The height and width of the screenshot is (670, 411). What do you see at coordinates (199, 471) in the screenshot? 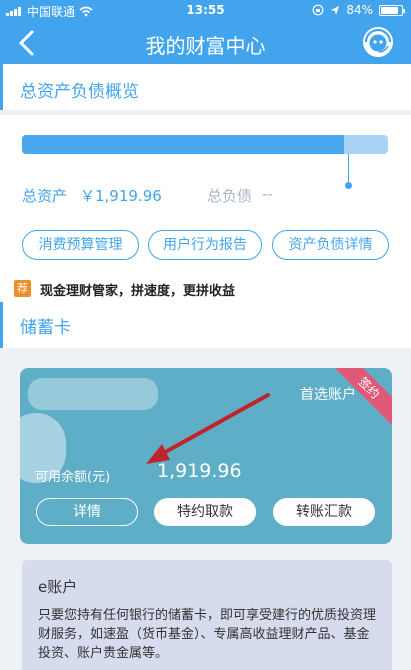
I see `available-balance-value: 1,919.96` at bounding box center [199, 471].